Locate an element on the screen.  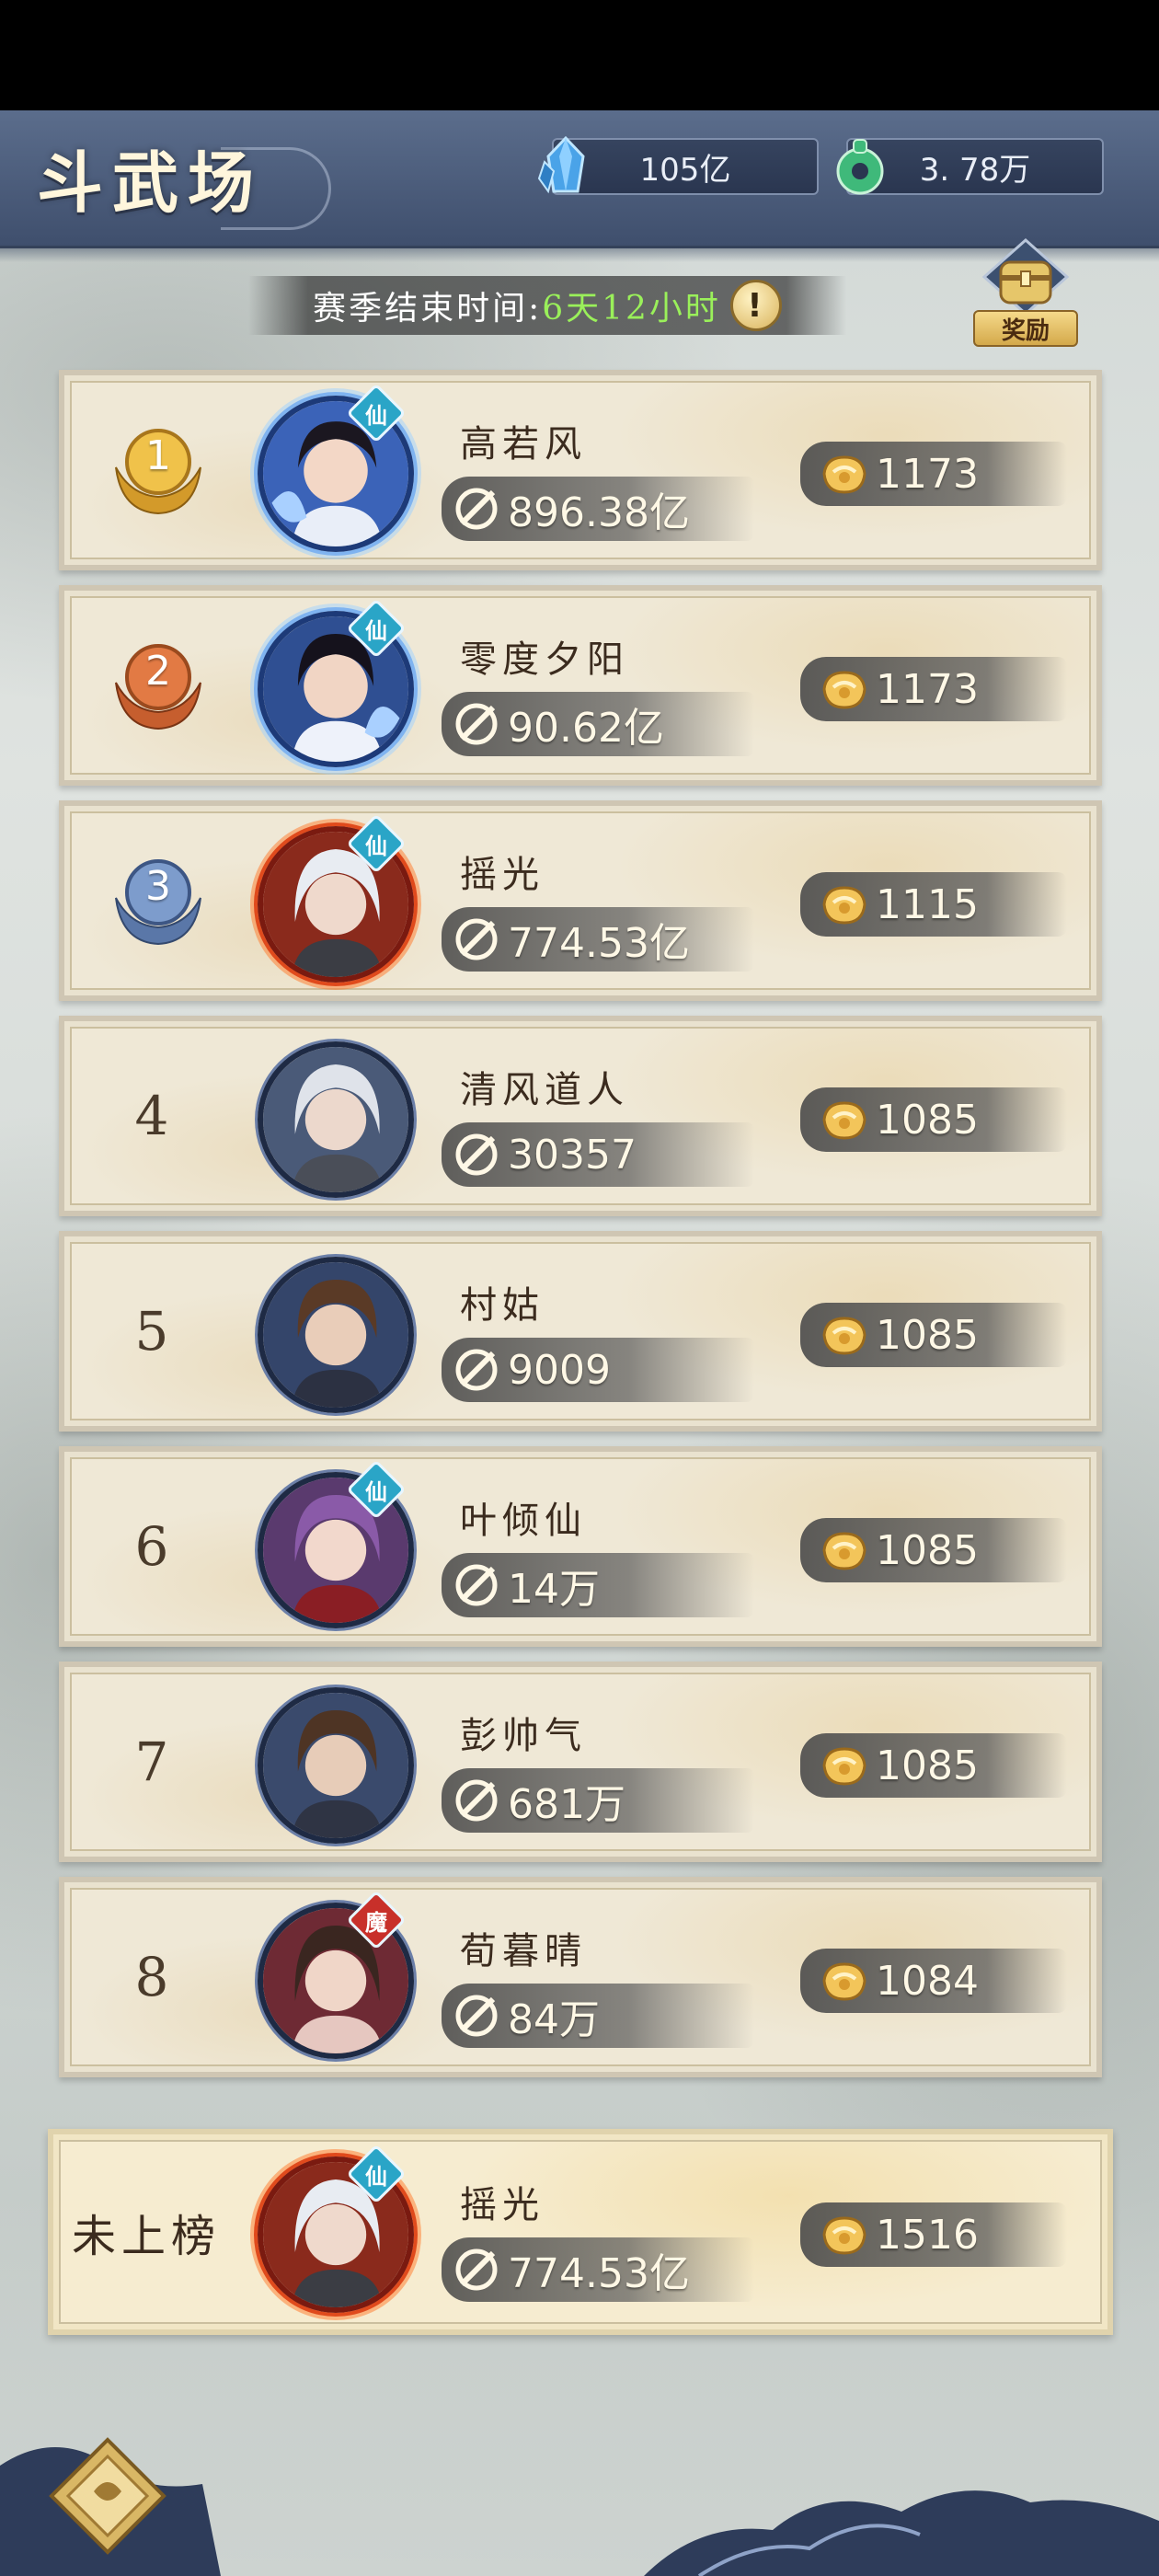
player-name: 彭帅气 is located at coordinates (523, 1736).